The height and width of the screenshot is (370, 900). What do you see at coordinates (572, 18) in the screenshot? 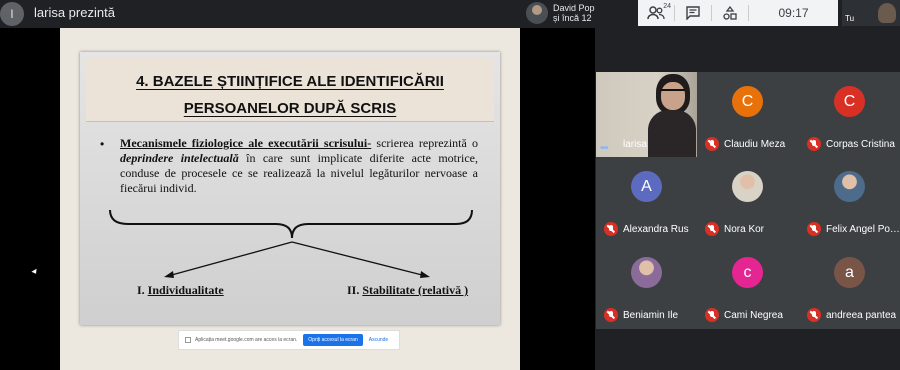
I see `speaker-others: și încă 12` at bounding box center [572, 18].